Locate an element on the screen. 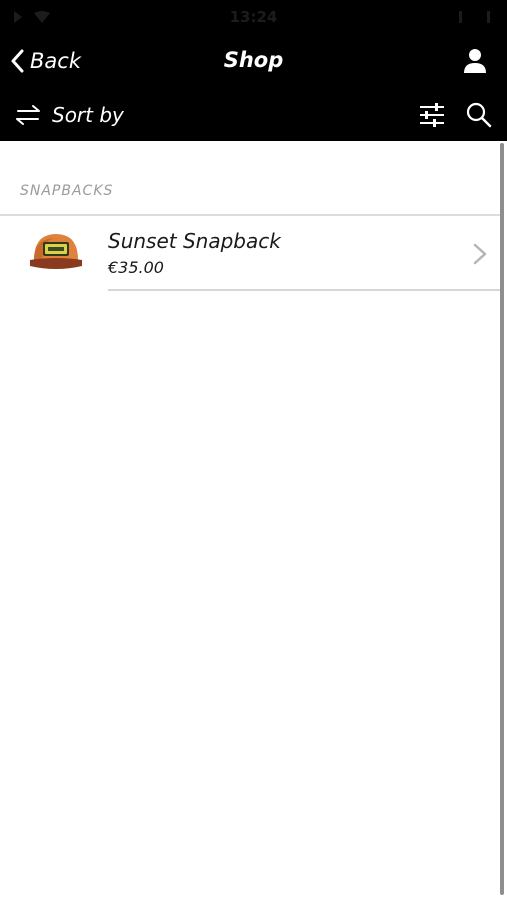  sort-by-label: Sort by is located at coordinates (88, 115).